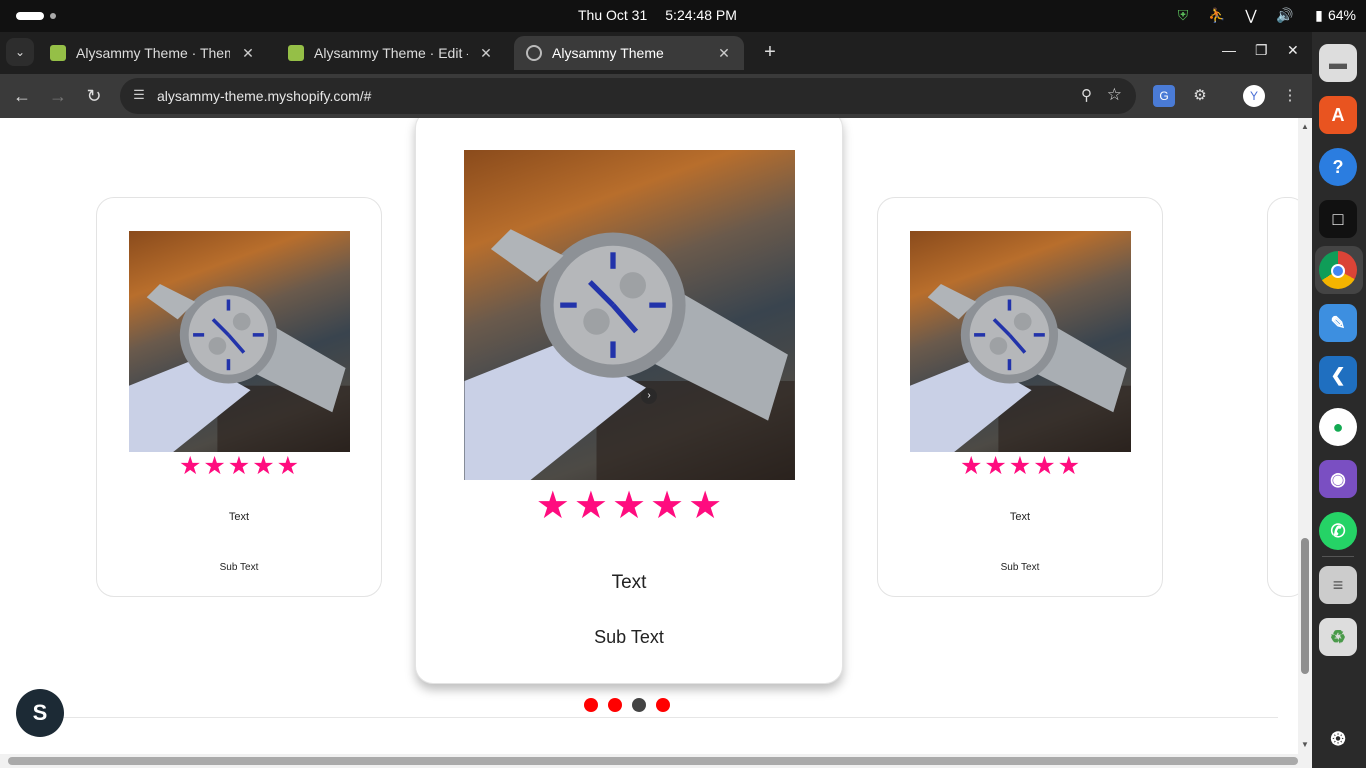 The width and height of the screenshot is (1366, 768). Describe the element at coordinates (639, 705) in the screenshot. I see `pagination-dot-active` at that location.